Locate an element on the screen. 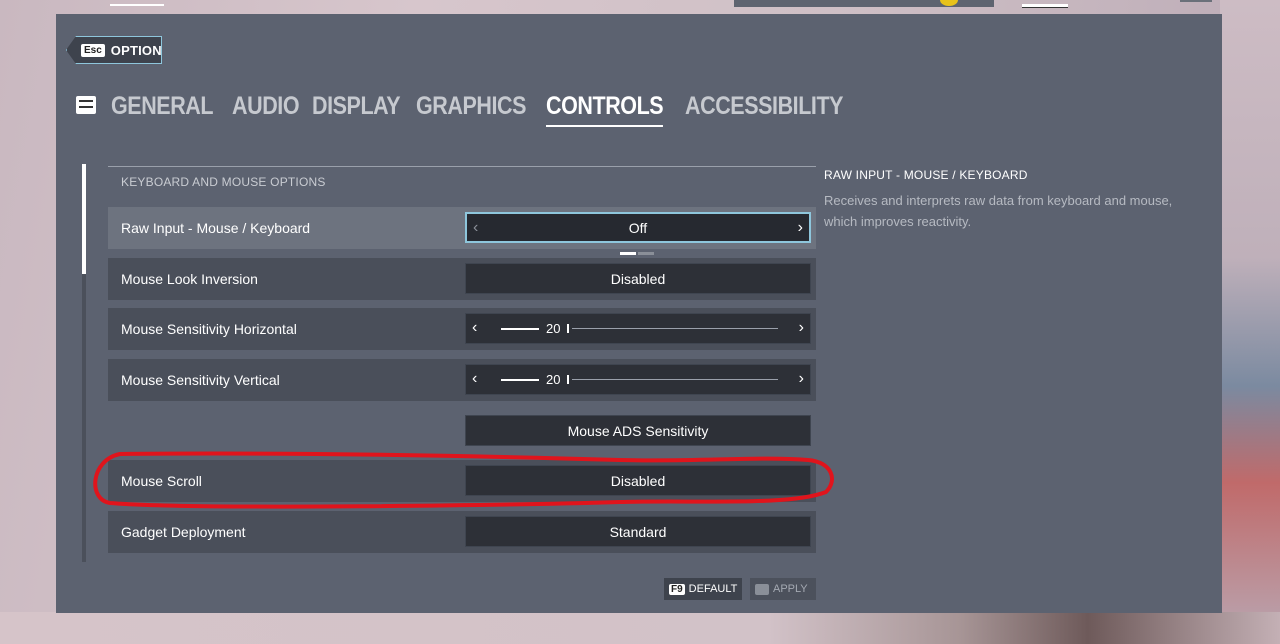  back-button: Esc OPTIONS is located at coordinates (114, 50).